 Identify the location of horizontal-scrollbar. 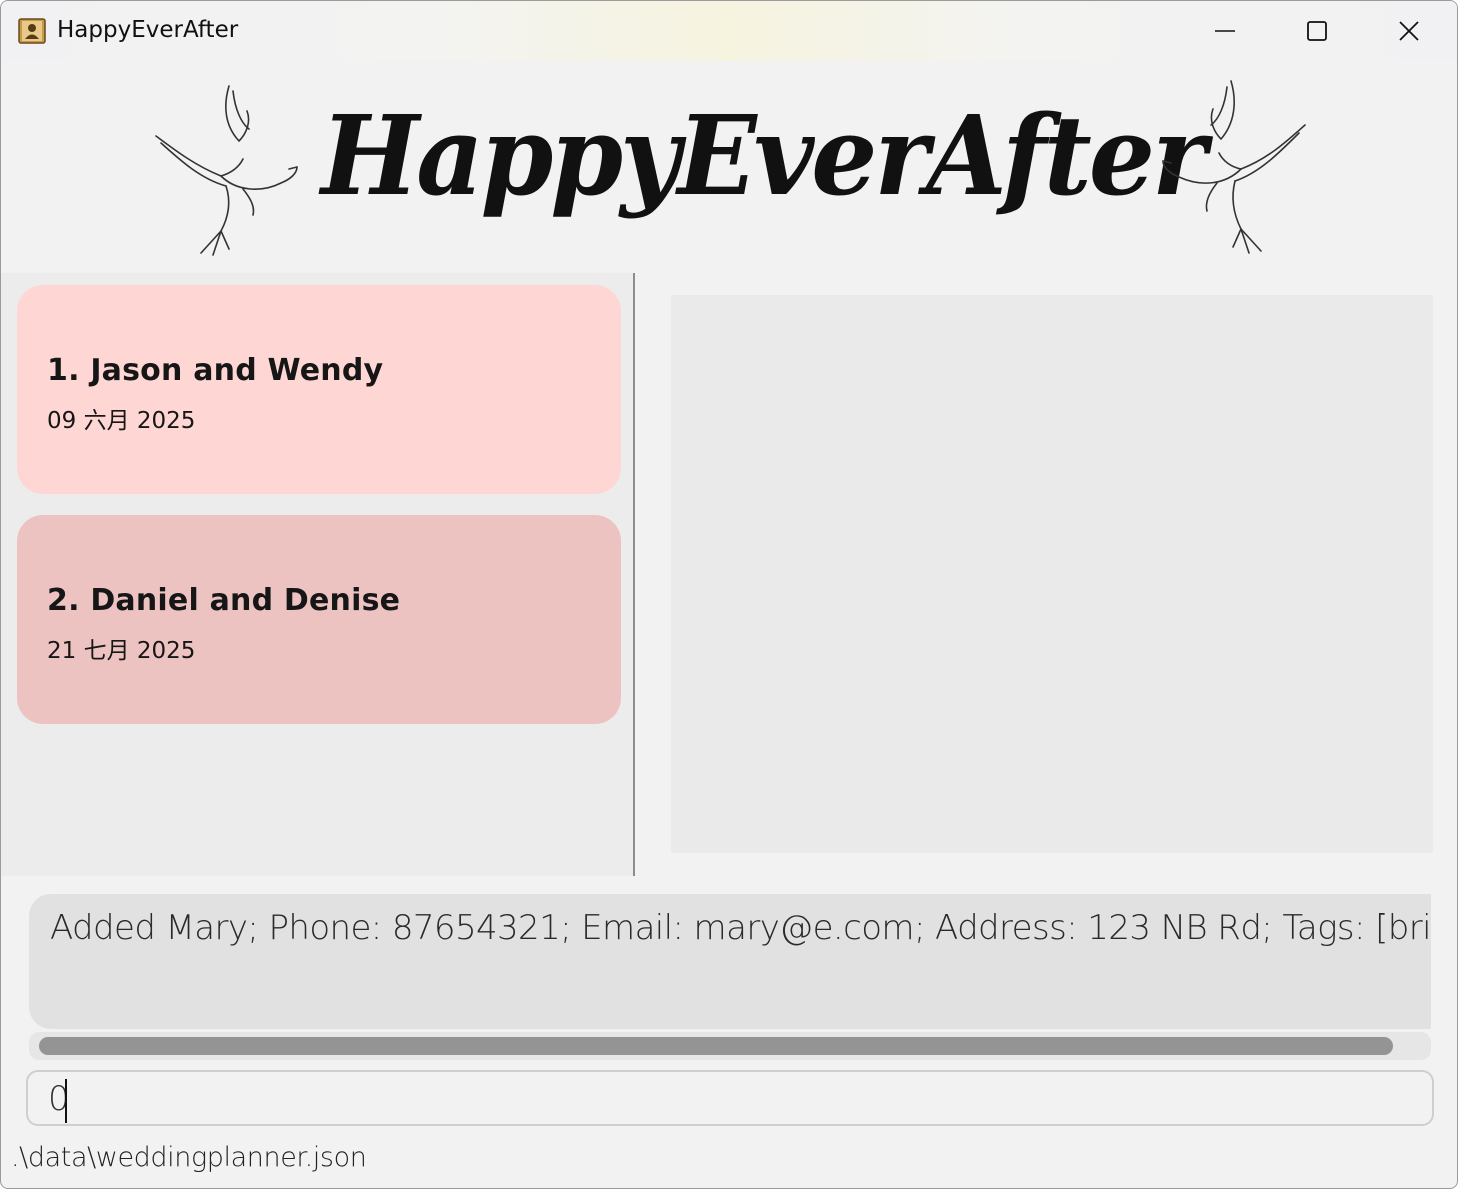
(730, 1046).